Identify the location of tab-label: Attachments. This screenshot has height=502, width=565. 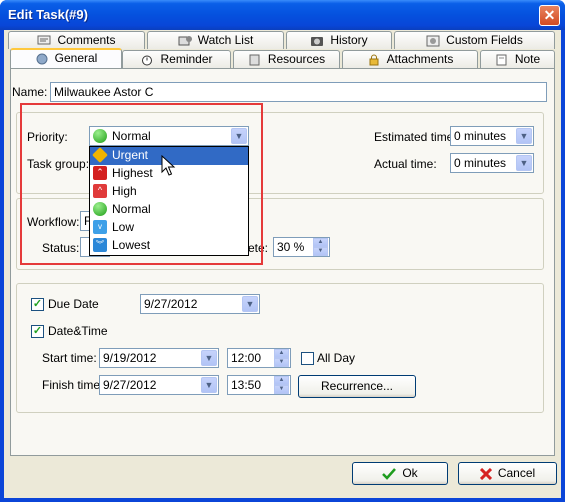
(420, 59).